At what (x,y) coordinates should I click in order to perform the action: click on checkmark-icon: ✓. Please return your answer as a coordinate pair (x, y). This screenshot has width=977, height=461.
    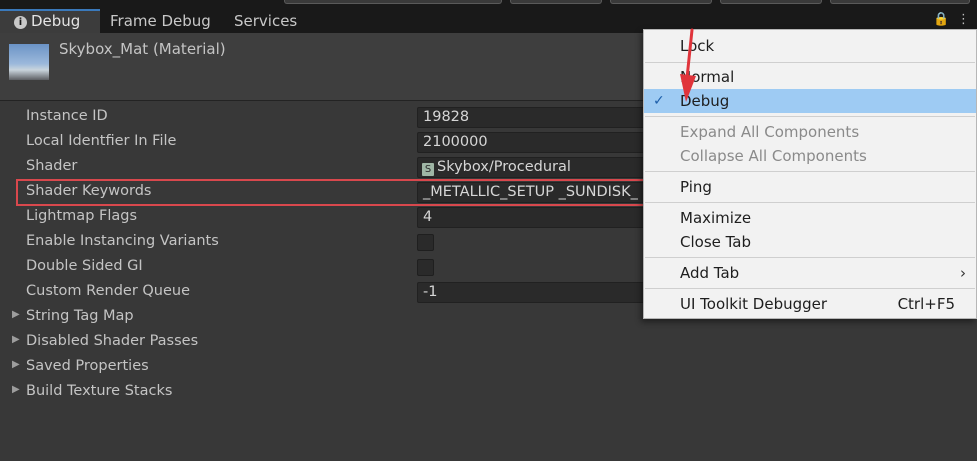
    Looking at the image, I should click on (659, 101).